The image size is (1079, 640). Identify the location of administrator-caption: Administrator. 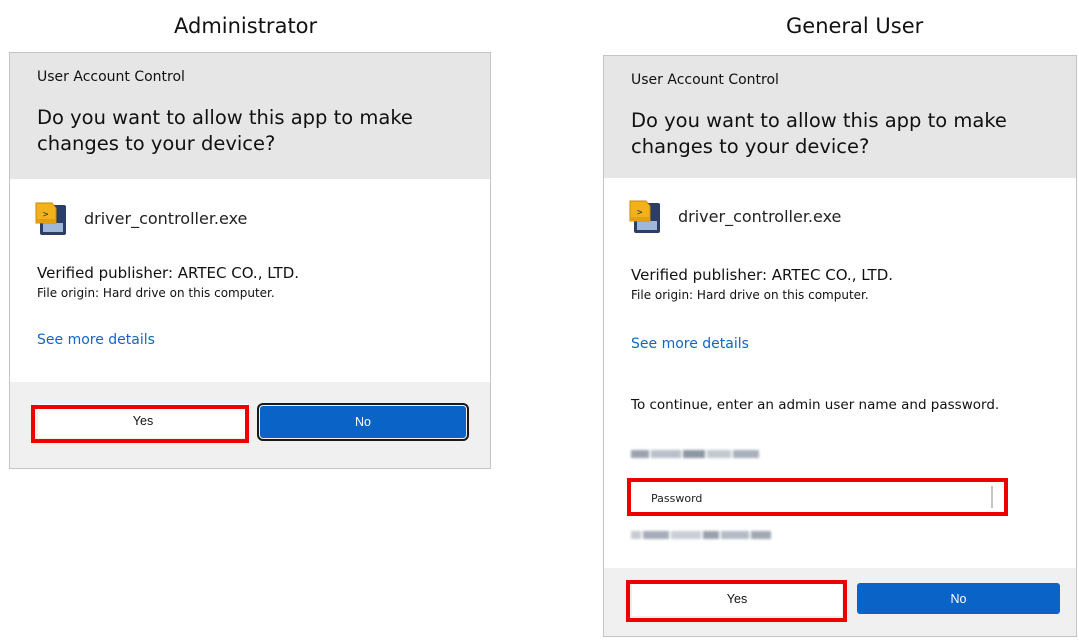
(246, 26).